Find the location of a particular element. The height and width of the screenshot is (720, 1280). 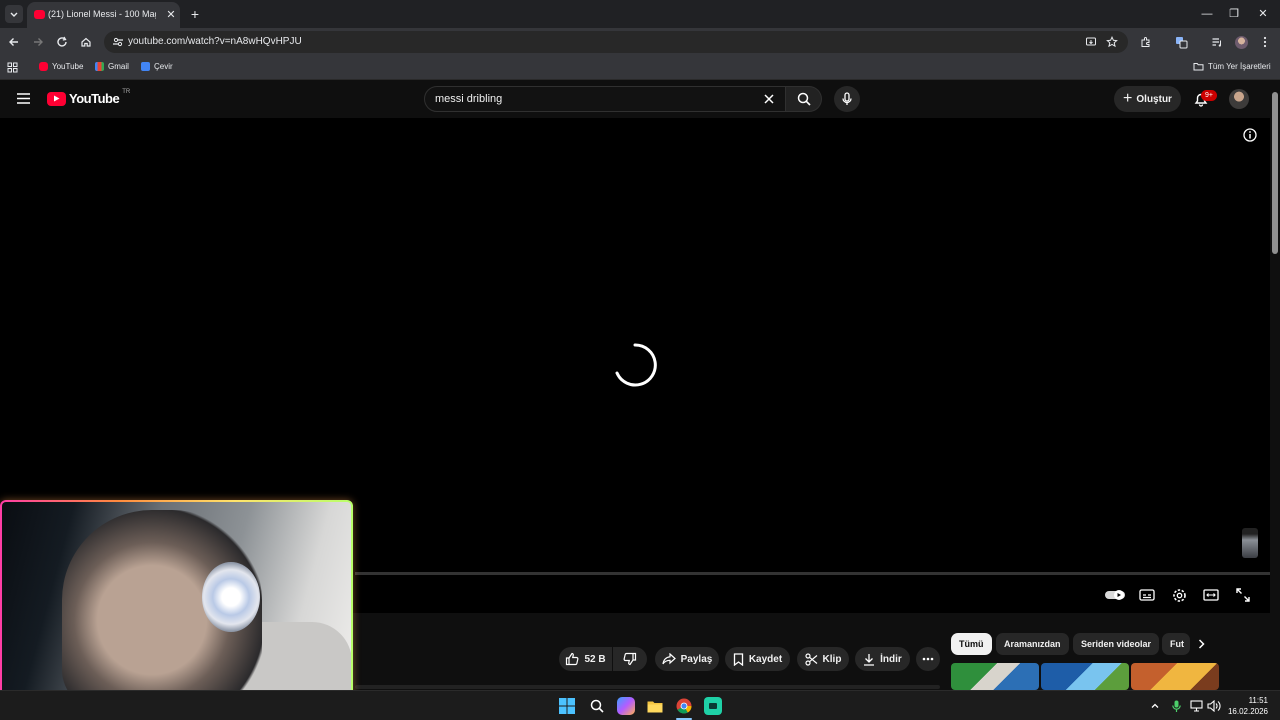

chevron-up-icon is located at coordinates (1155, 706).